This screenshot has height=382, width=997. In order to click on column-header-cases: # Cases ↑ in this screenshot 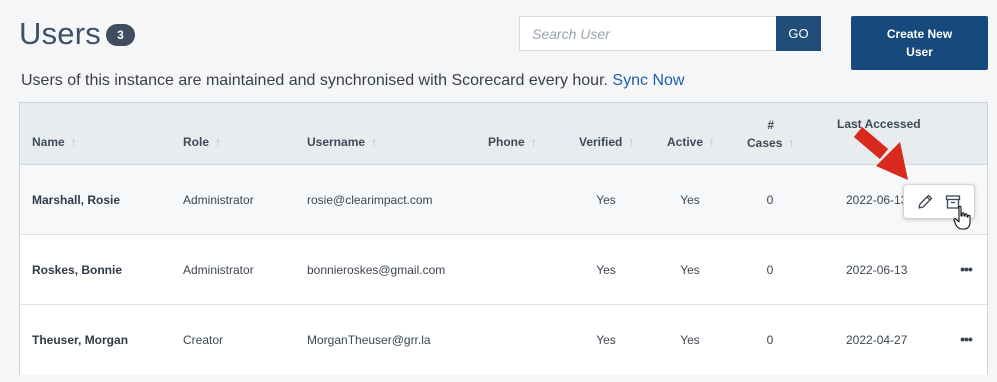, I will do `click(770, 134)`.